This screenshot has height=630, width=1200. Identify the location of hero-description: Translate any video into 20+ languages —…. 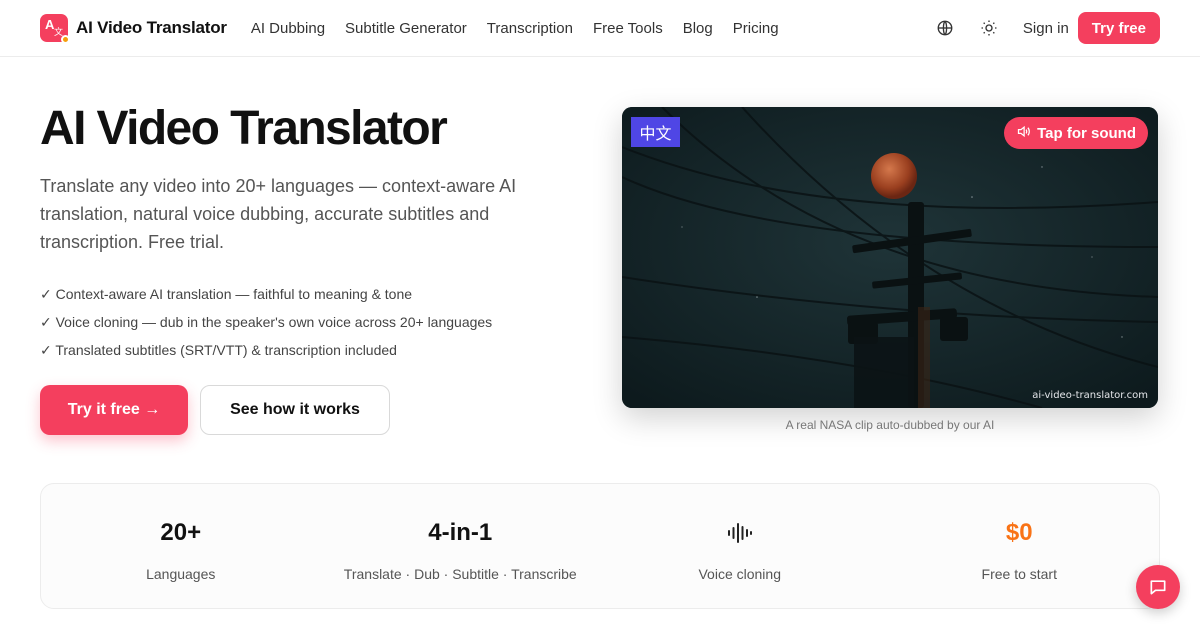
(278, 214).